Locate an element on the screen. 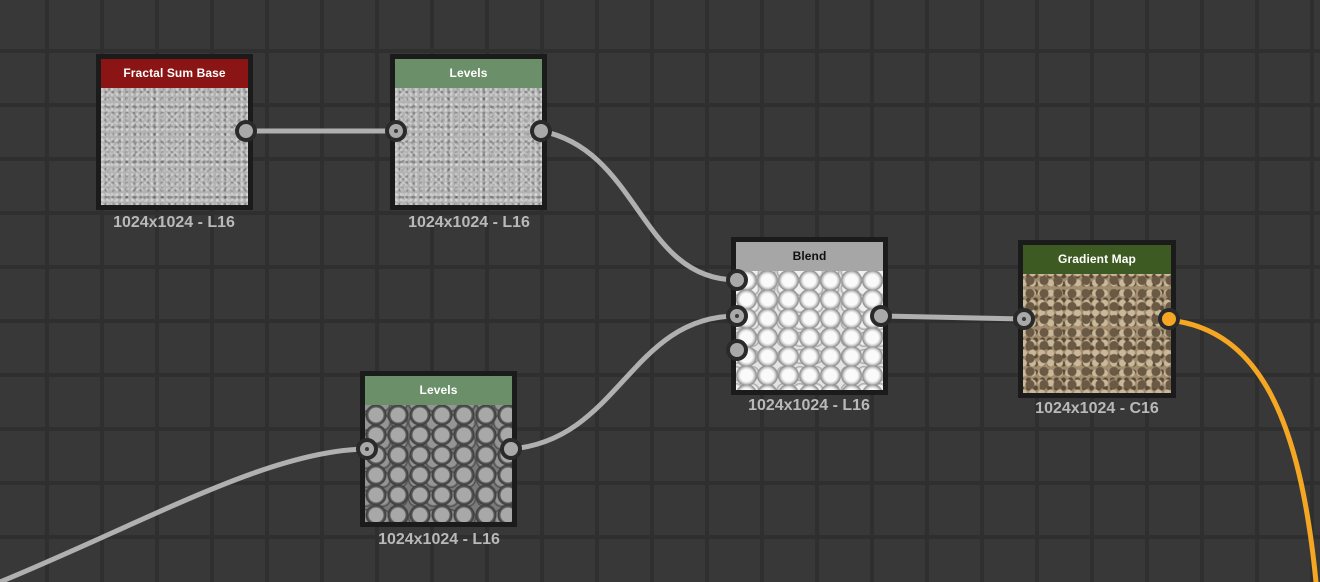  node-blend: Blend is located at coordinates (809, 316).